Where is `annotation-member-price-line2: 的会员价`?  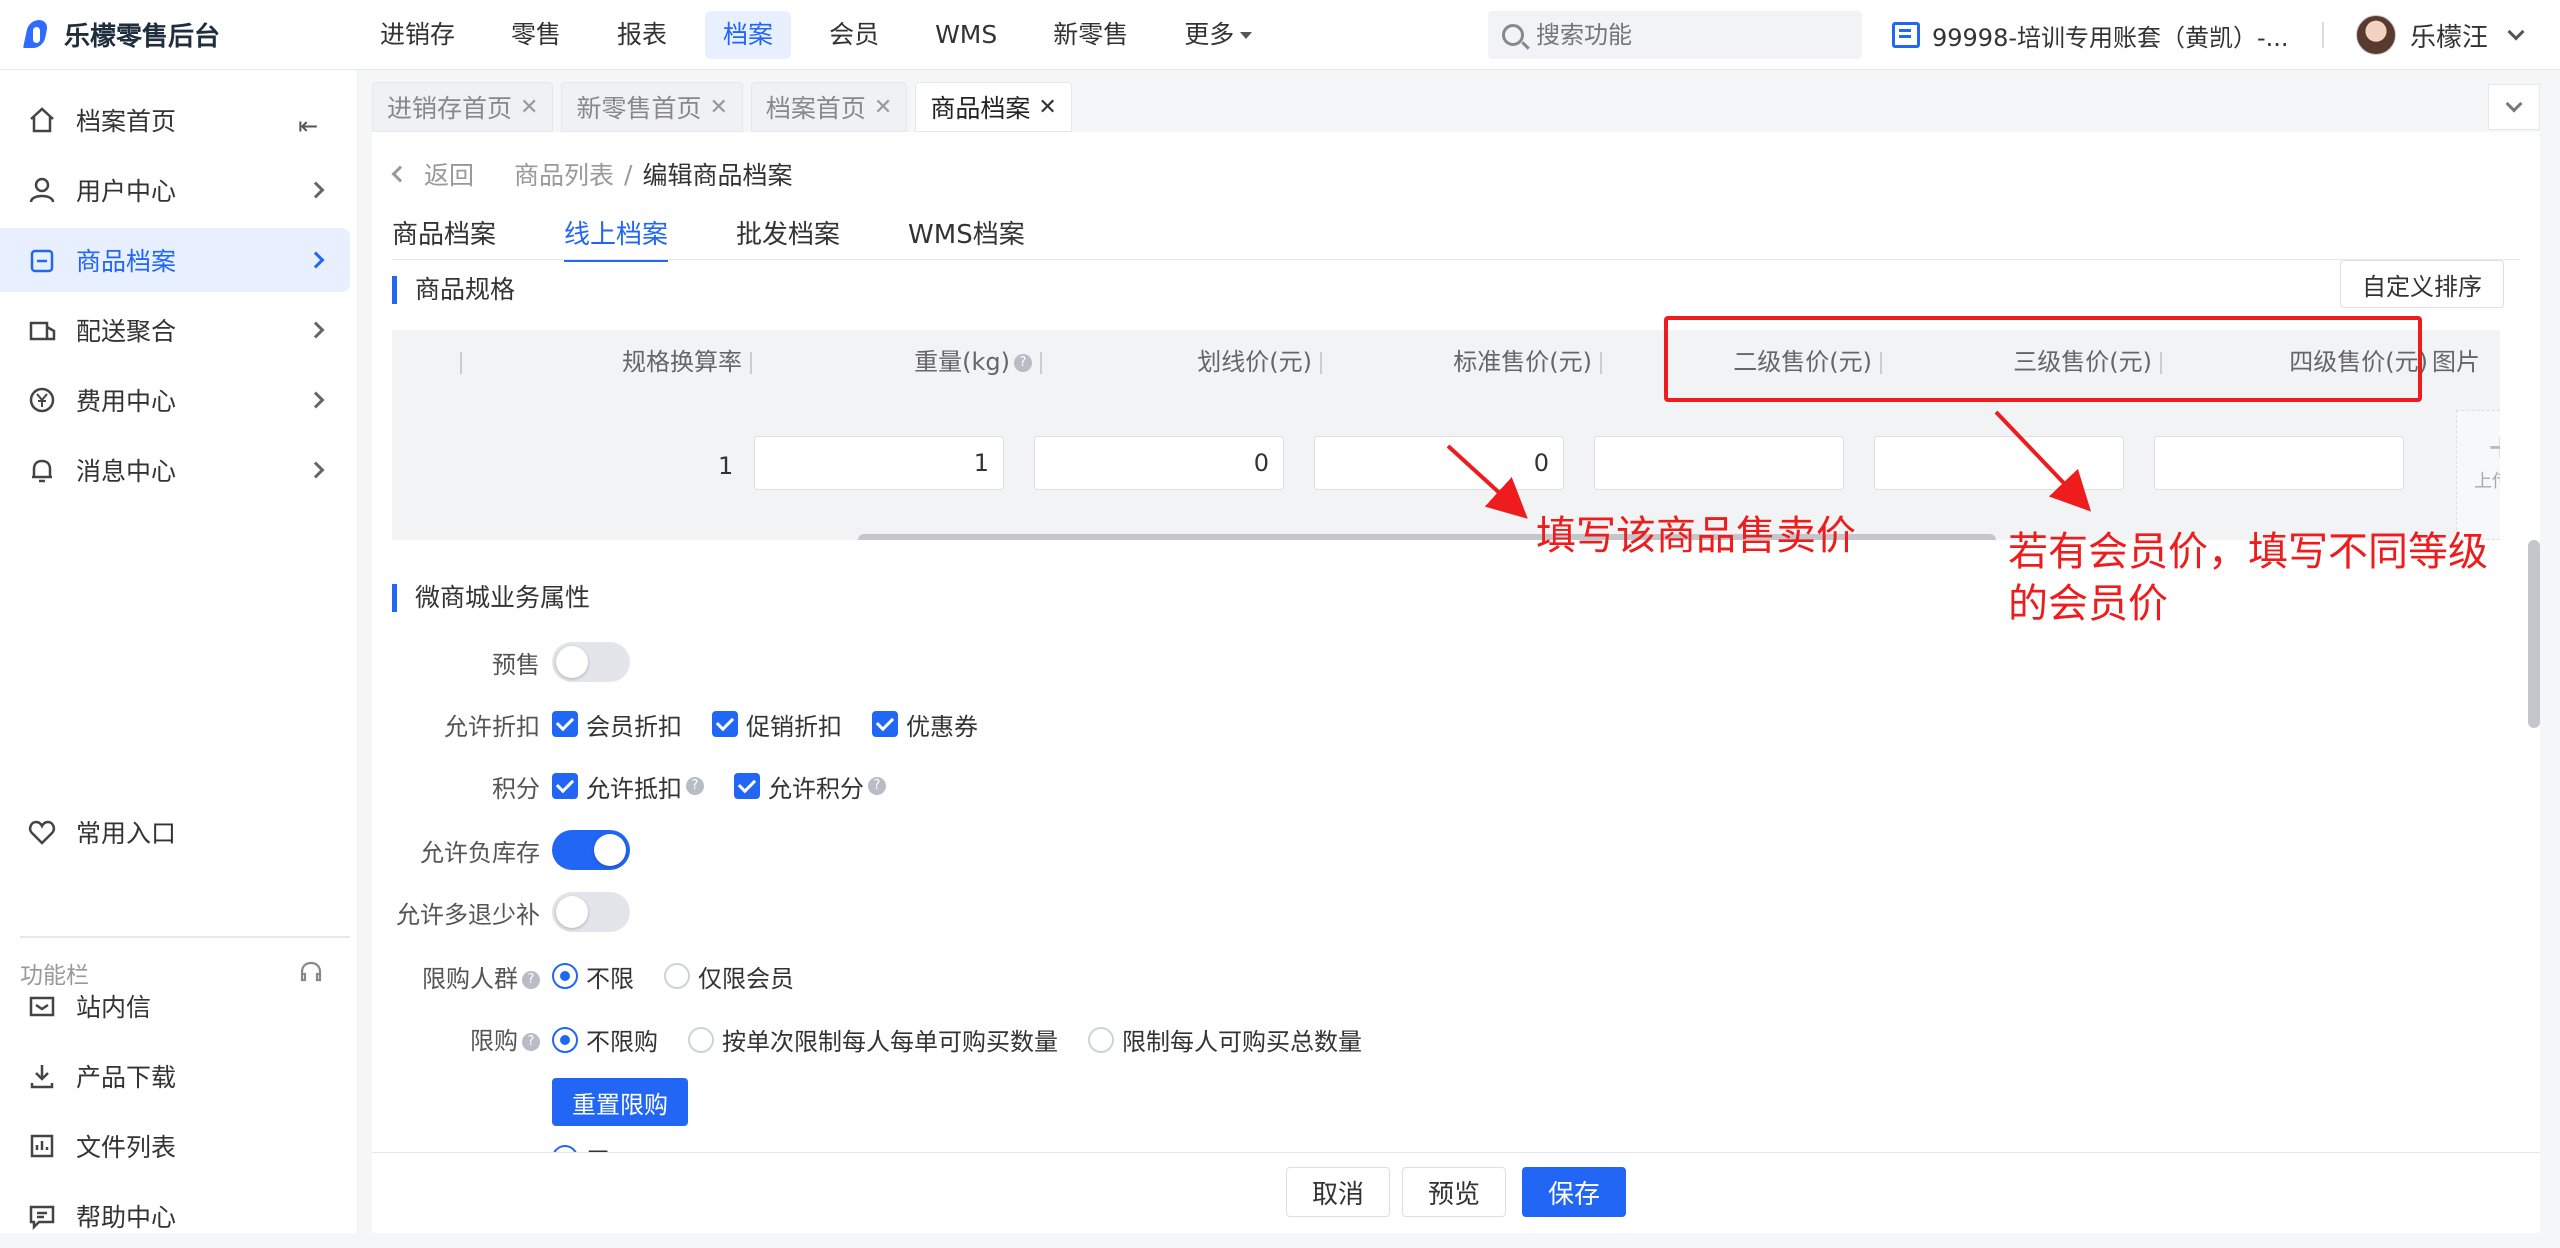
annotation-member-price-line2: 的会员价 is located at coordinates (2088, 604).